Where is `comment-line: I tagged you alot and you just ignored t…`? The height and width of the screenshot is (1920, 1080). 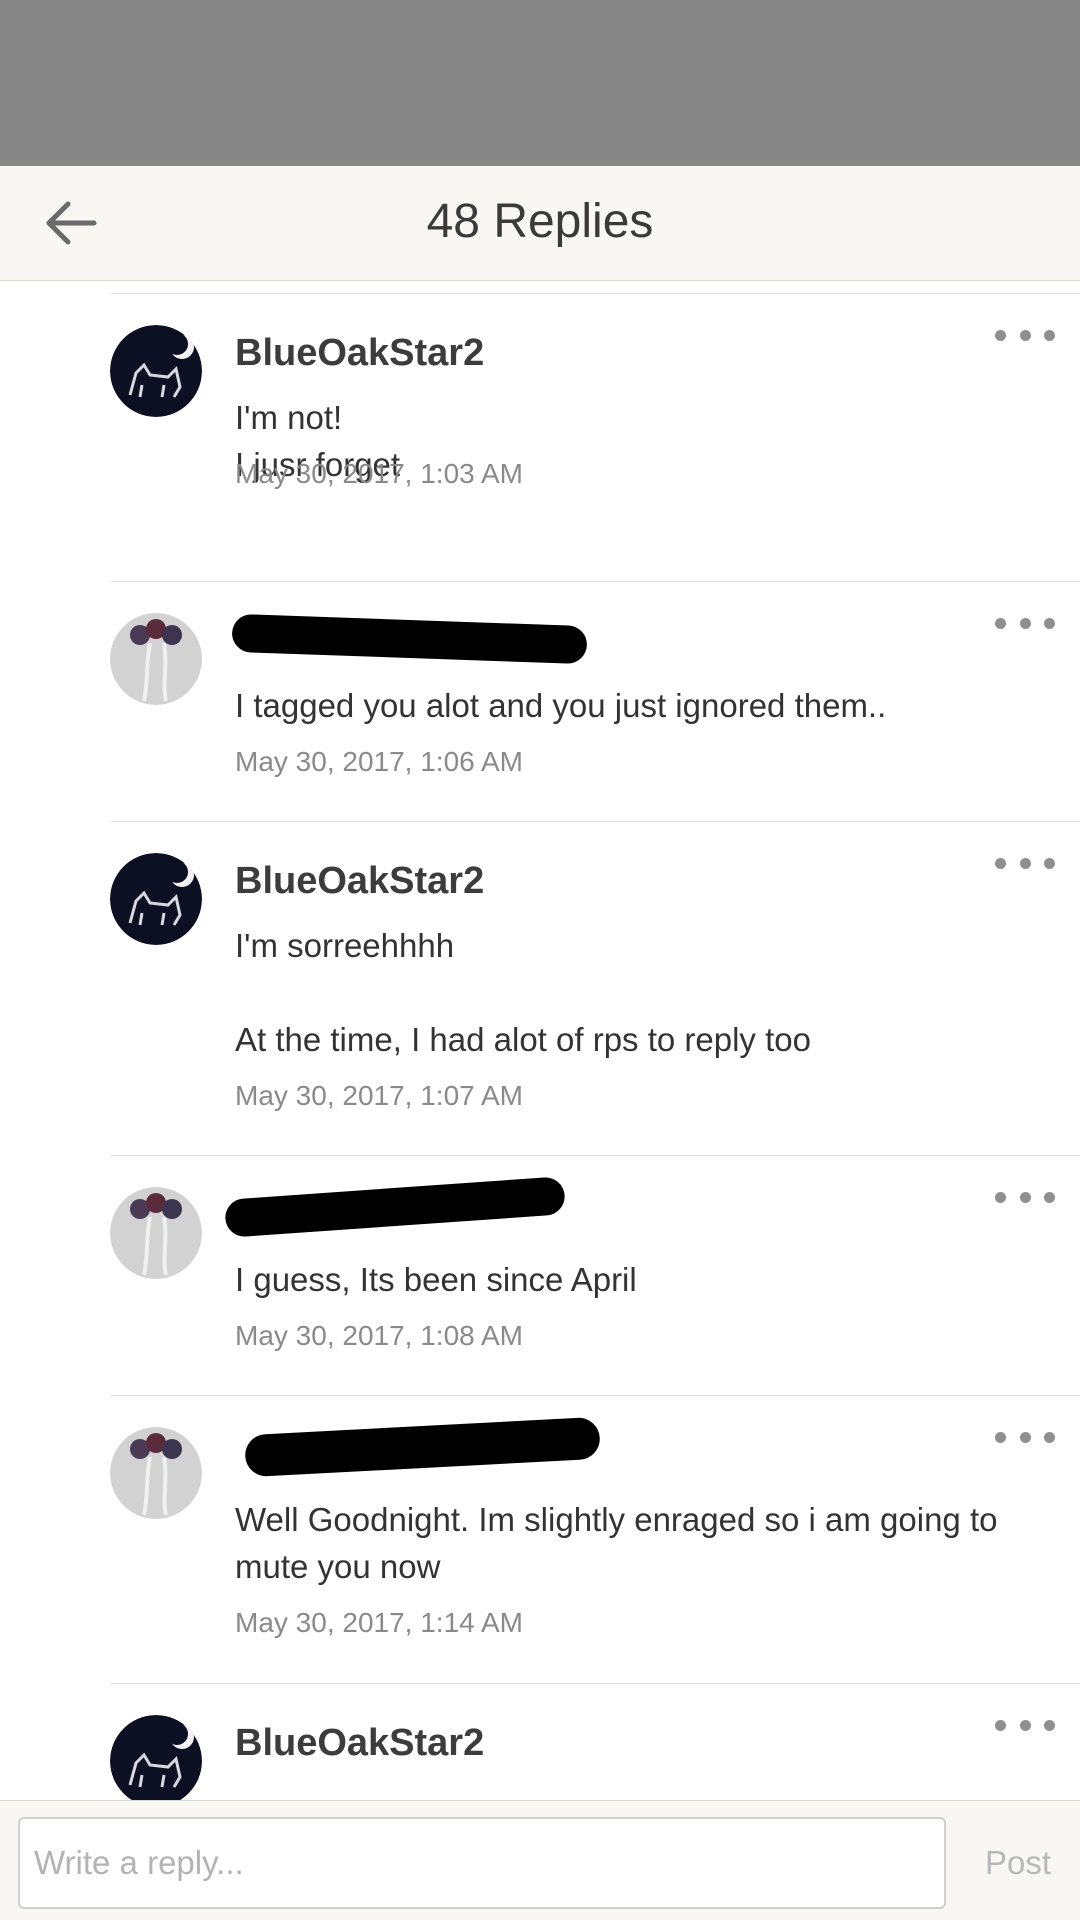 comment-line: I tagged you alot and you just ignored t… is located at coordinates (561, 705).